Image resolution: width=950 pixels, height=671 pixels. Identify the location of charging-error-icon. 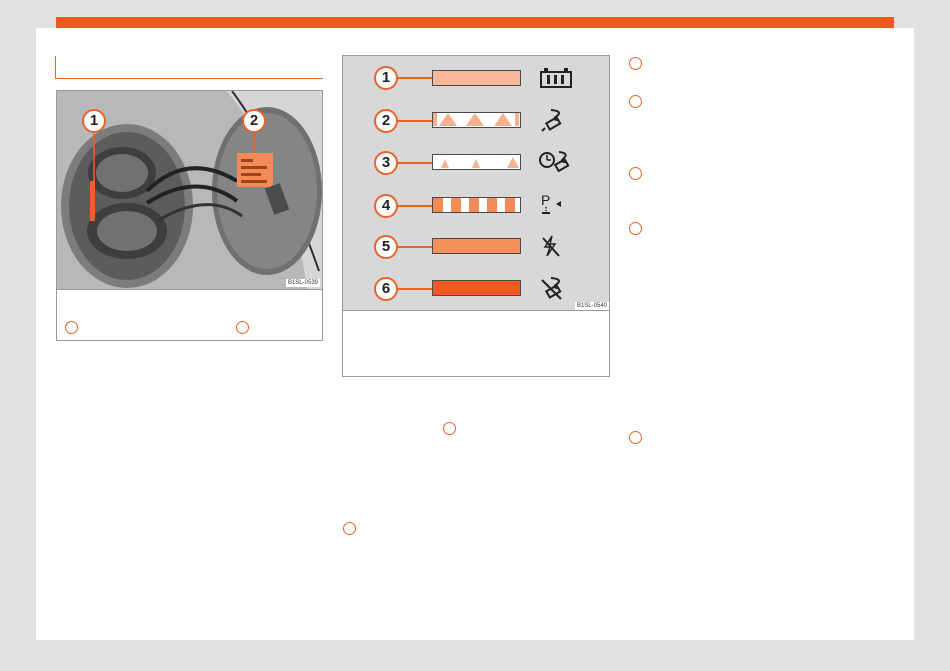
(551, 288).